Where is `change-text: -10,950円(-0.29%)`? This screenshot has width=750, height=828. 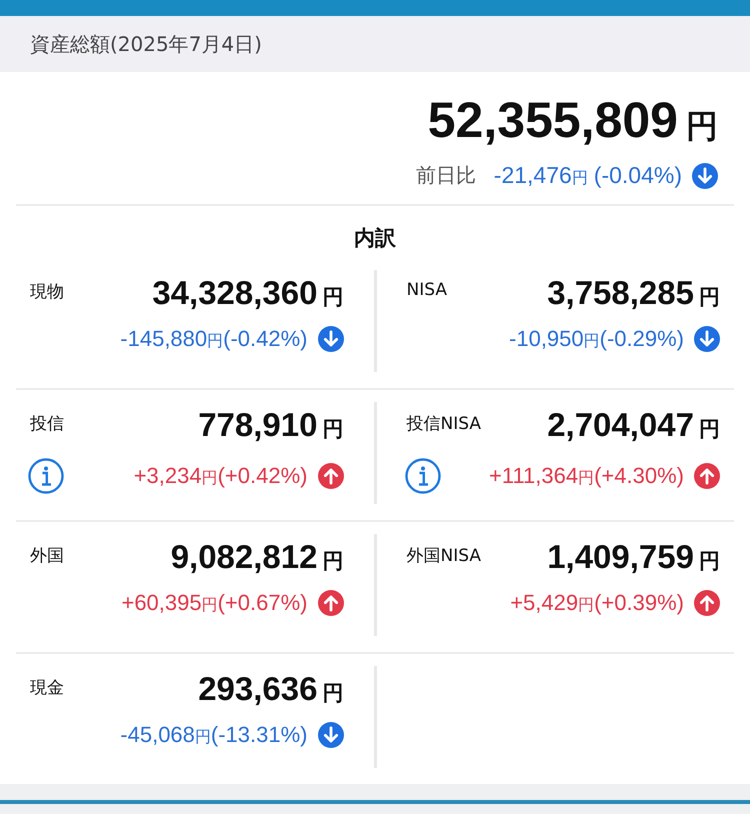
change-text: -10,950円(-0.29%) is located at coordinates (596, 339).